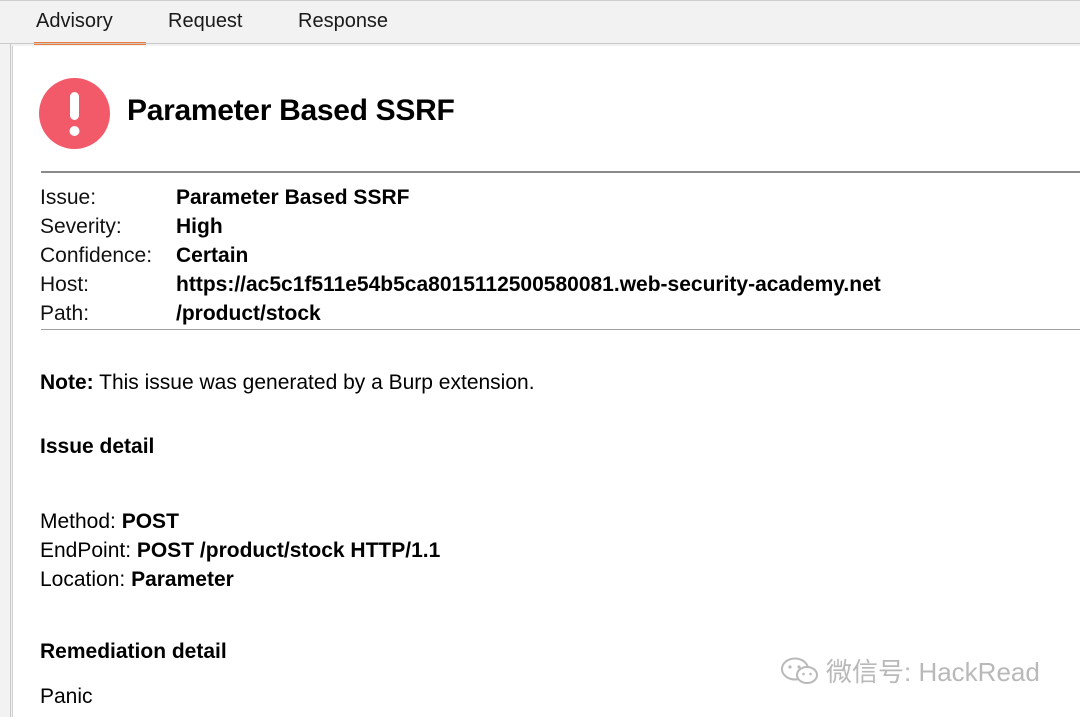 The width and height of the screenshot is (1080, 717). I want to click on watermark: 微信号: HackRead, so click(910, 670).